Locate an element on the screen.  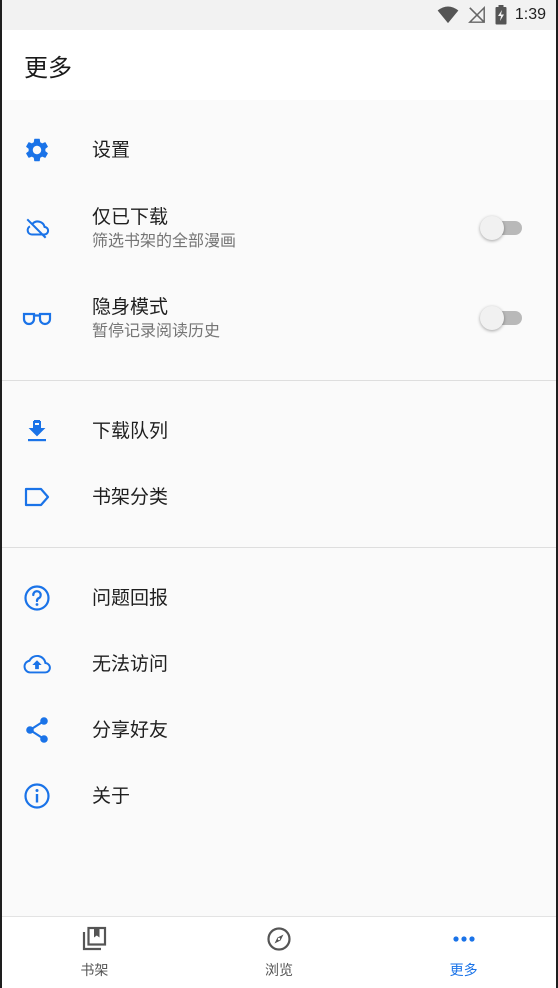
menu-item-subtitle: 暂停记录阅读历史 is located at coordinates (156, 330).